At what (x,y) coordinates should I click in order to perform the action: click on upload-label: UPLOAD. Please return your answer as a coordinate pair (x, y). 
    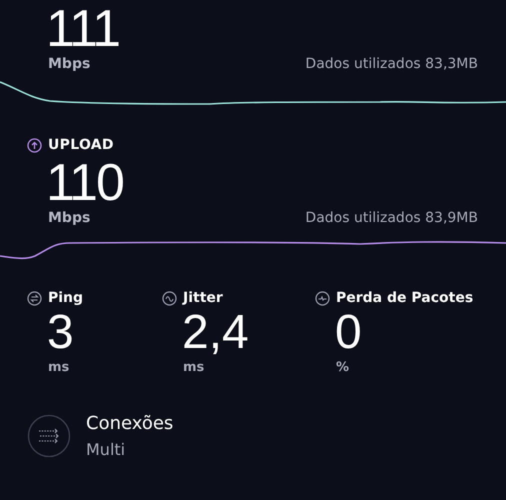
    Looking at the image, I should click on (81, 145).